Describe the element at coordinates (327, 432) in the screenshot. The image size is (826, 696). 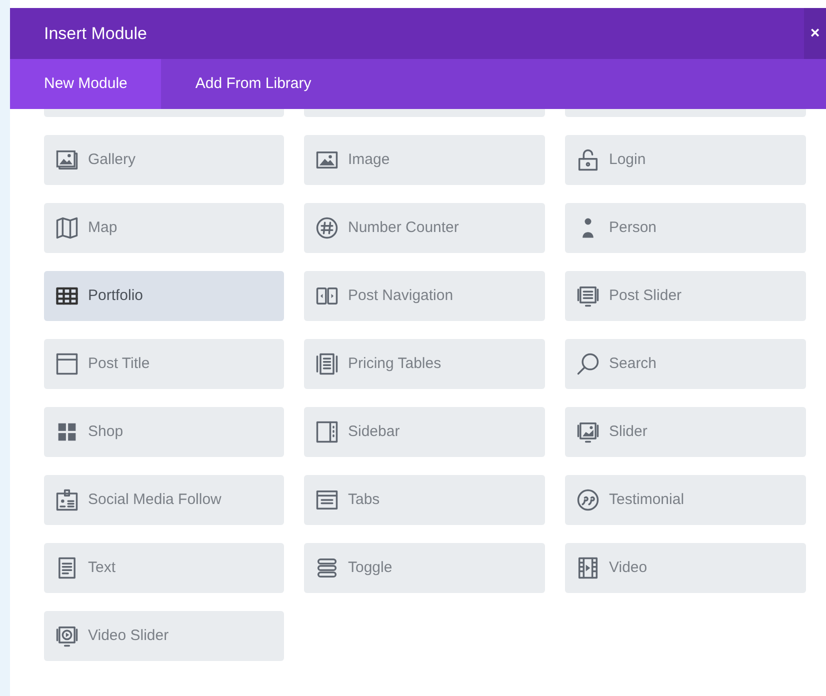
I see `sidebar-icon` at that location.